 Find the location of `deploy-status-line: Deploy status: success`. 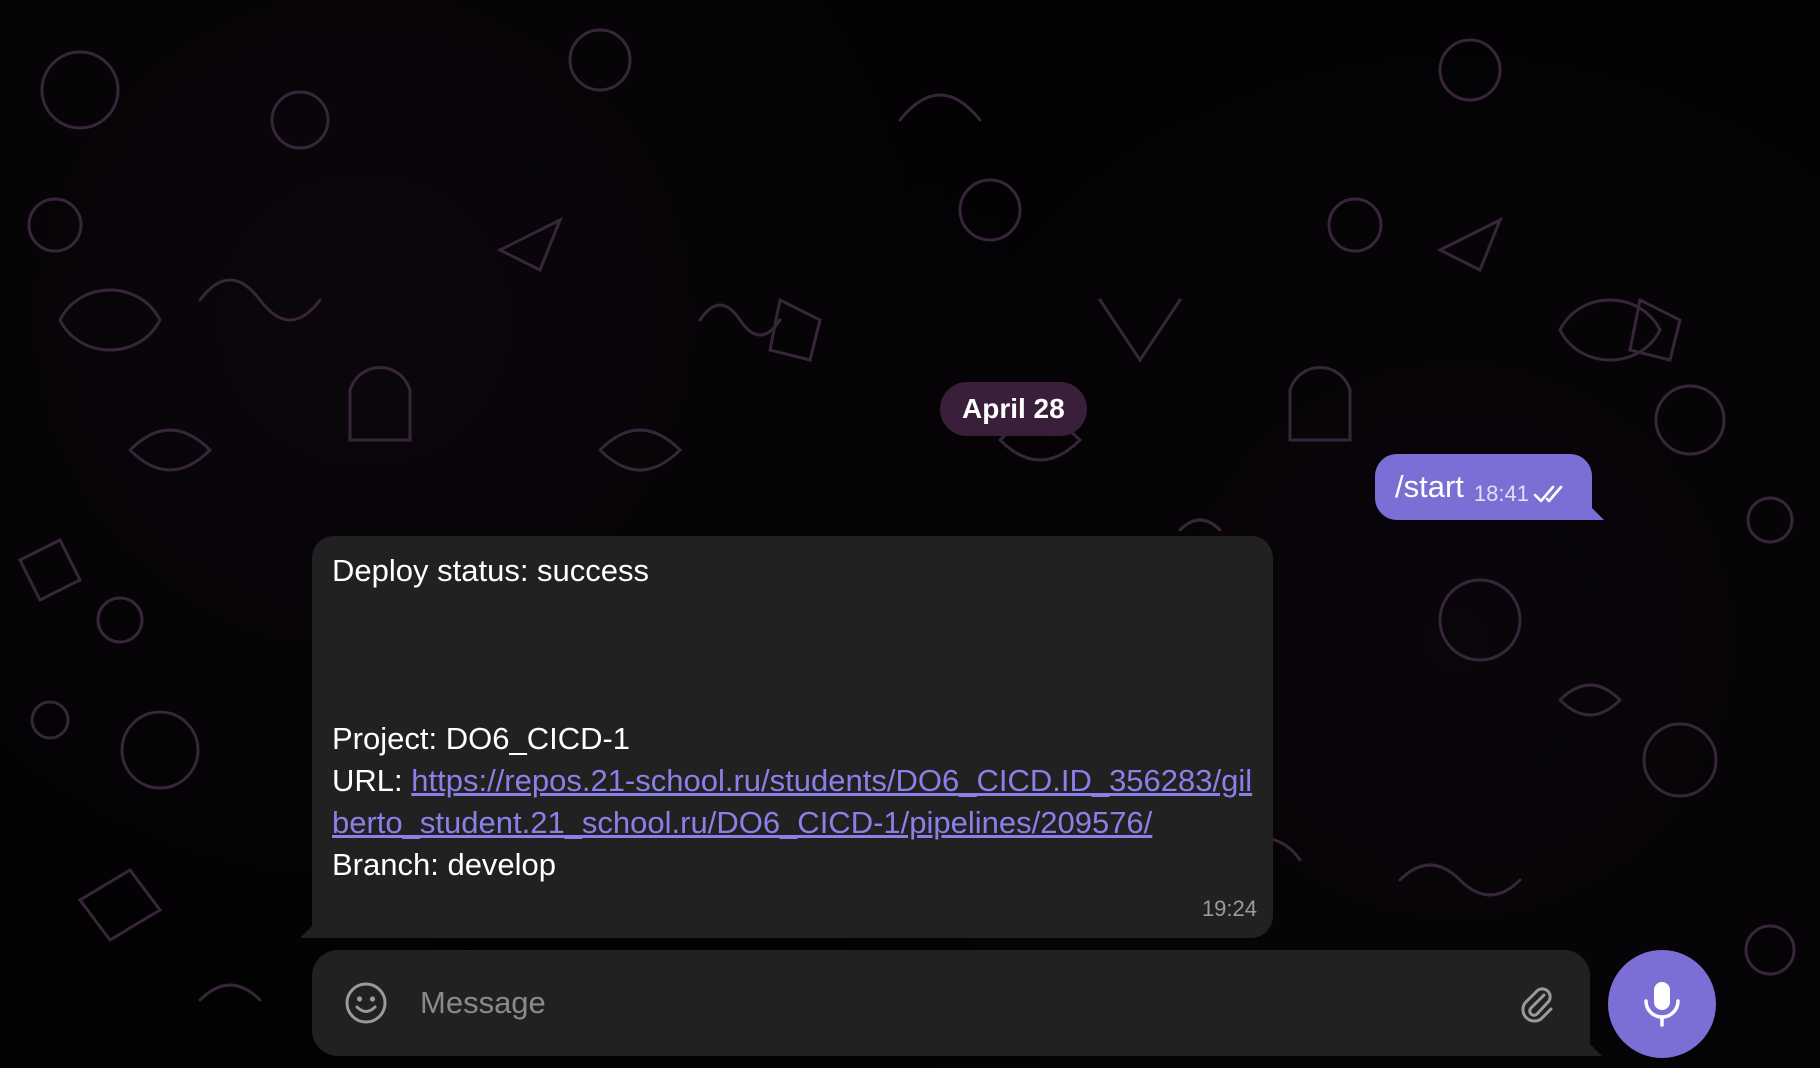

deploy-status-line: Deploy status: success is located at coordinates (491, 570).